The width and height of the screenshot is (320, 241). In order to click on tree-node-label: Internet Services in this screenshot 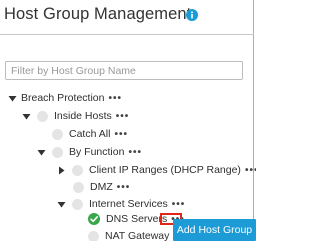, I will do `click(128, 204)`.